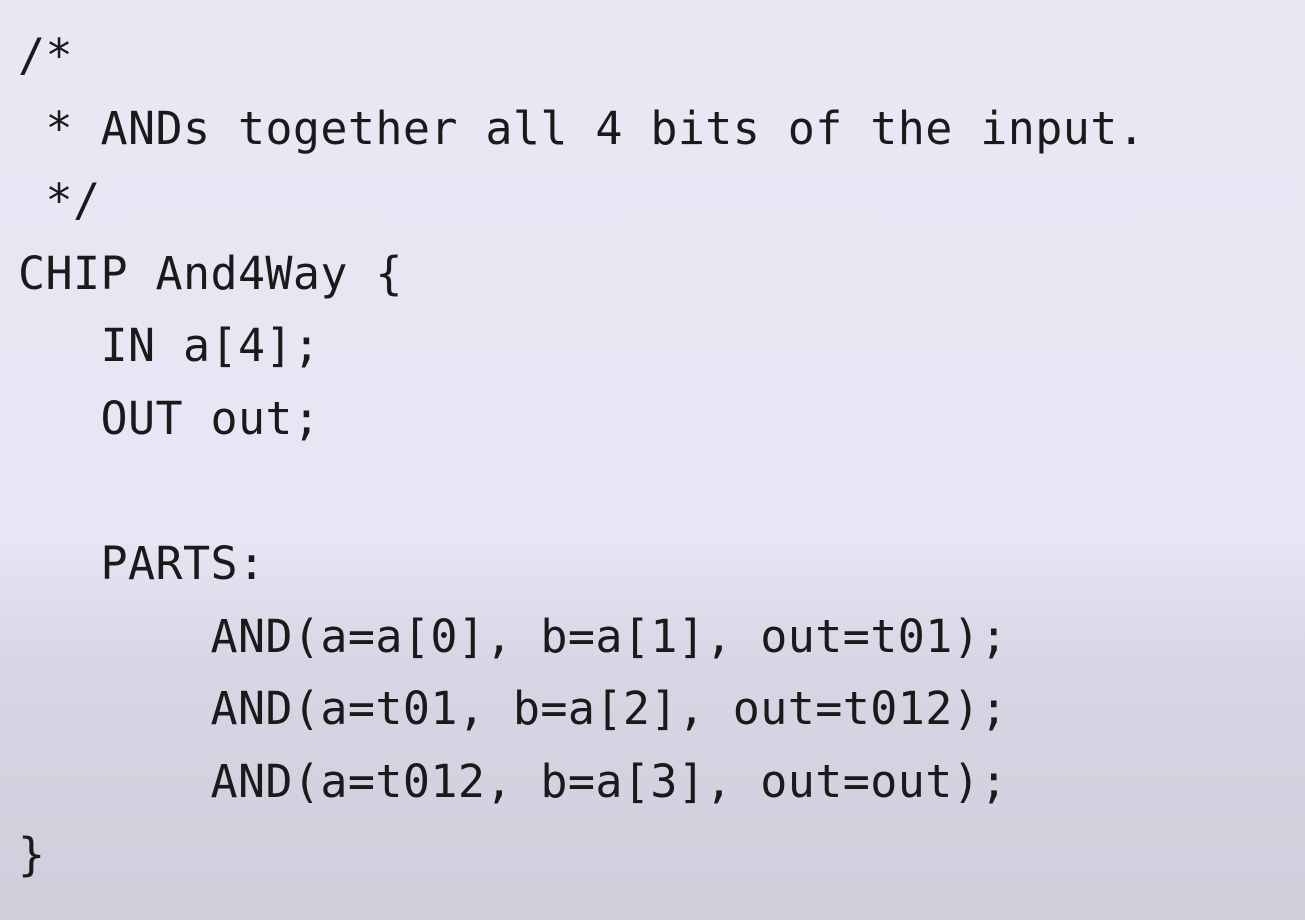 This screenshot has width=1305, height=920. Describe the element at coordinates (513, 709) in the screenshot. I see `part-and-2: AND(a=t01, b=a[2], out=t012);` at that location.